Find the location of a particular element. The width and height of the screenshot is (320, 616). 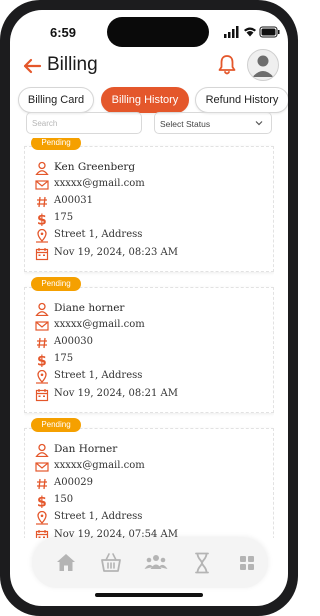

search-input: Search is located at coordinates (84, 123).